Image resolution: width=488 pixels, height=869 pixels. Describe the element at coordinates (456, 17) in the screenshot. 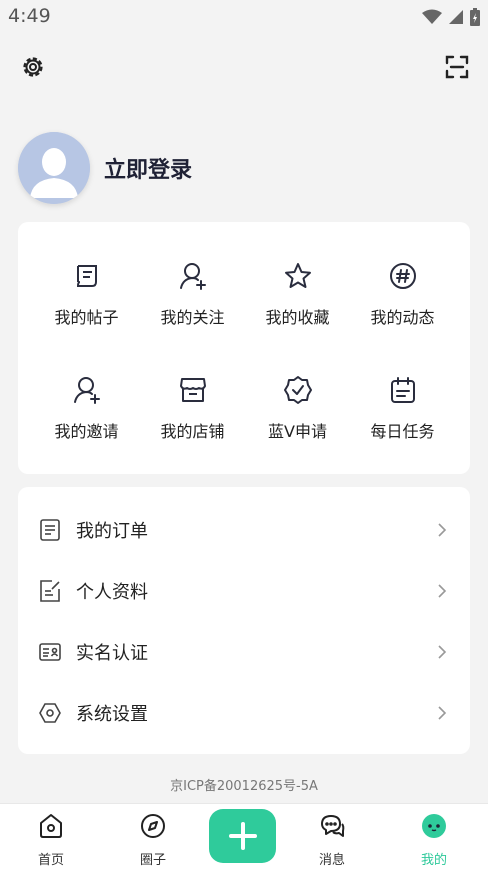

I see `signal-icon` at that location.